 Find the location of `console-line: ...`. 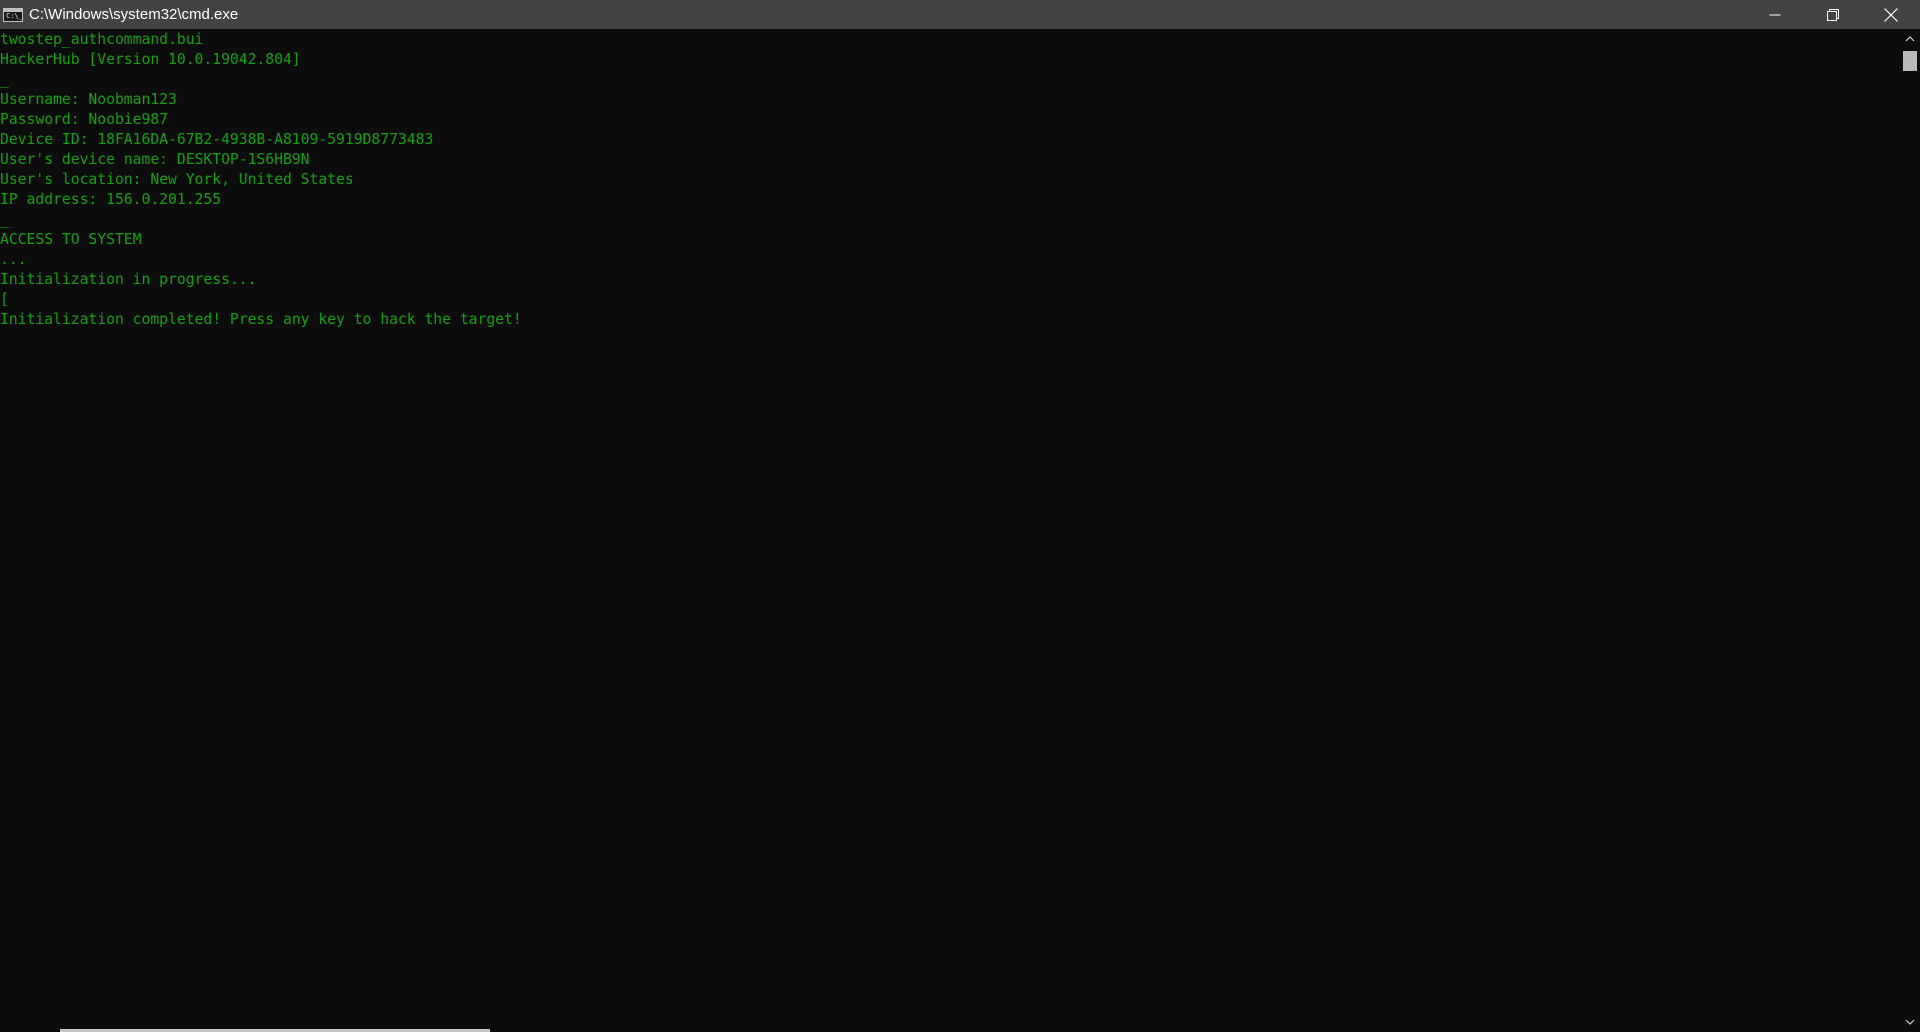

console-line: ... is located at coordinates (13, 259).